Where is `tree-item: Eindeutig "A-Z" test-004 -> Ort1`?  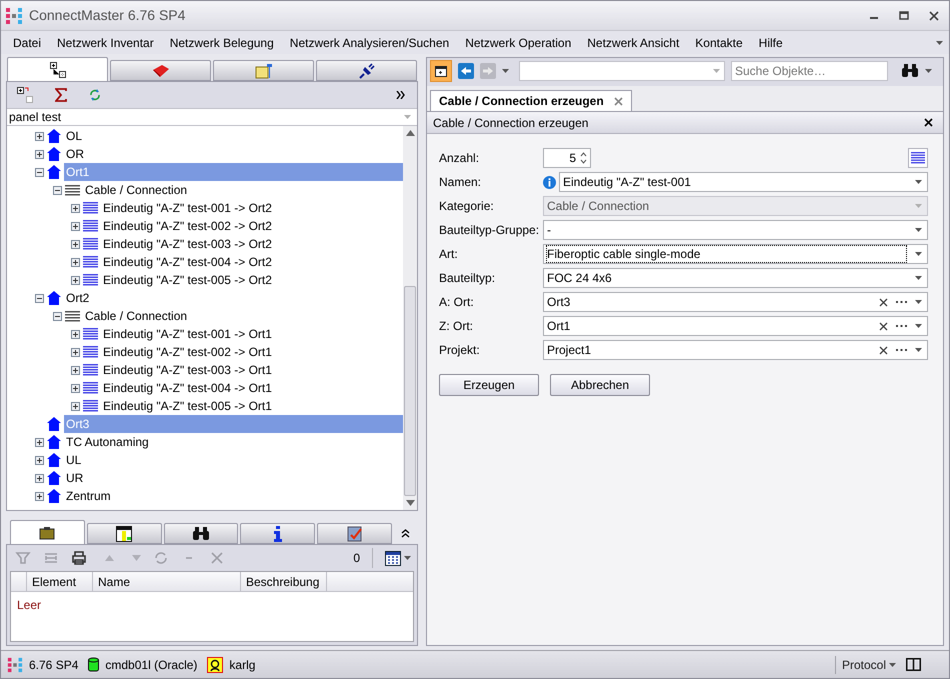
tree-item: Eindeutig "A-Z" test-004 -> Ort1 is located at coordinates (252, 388).